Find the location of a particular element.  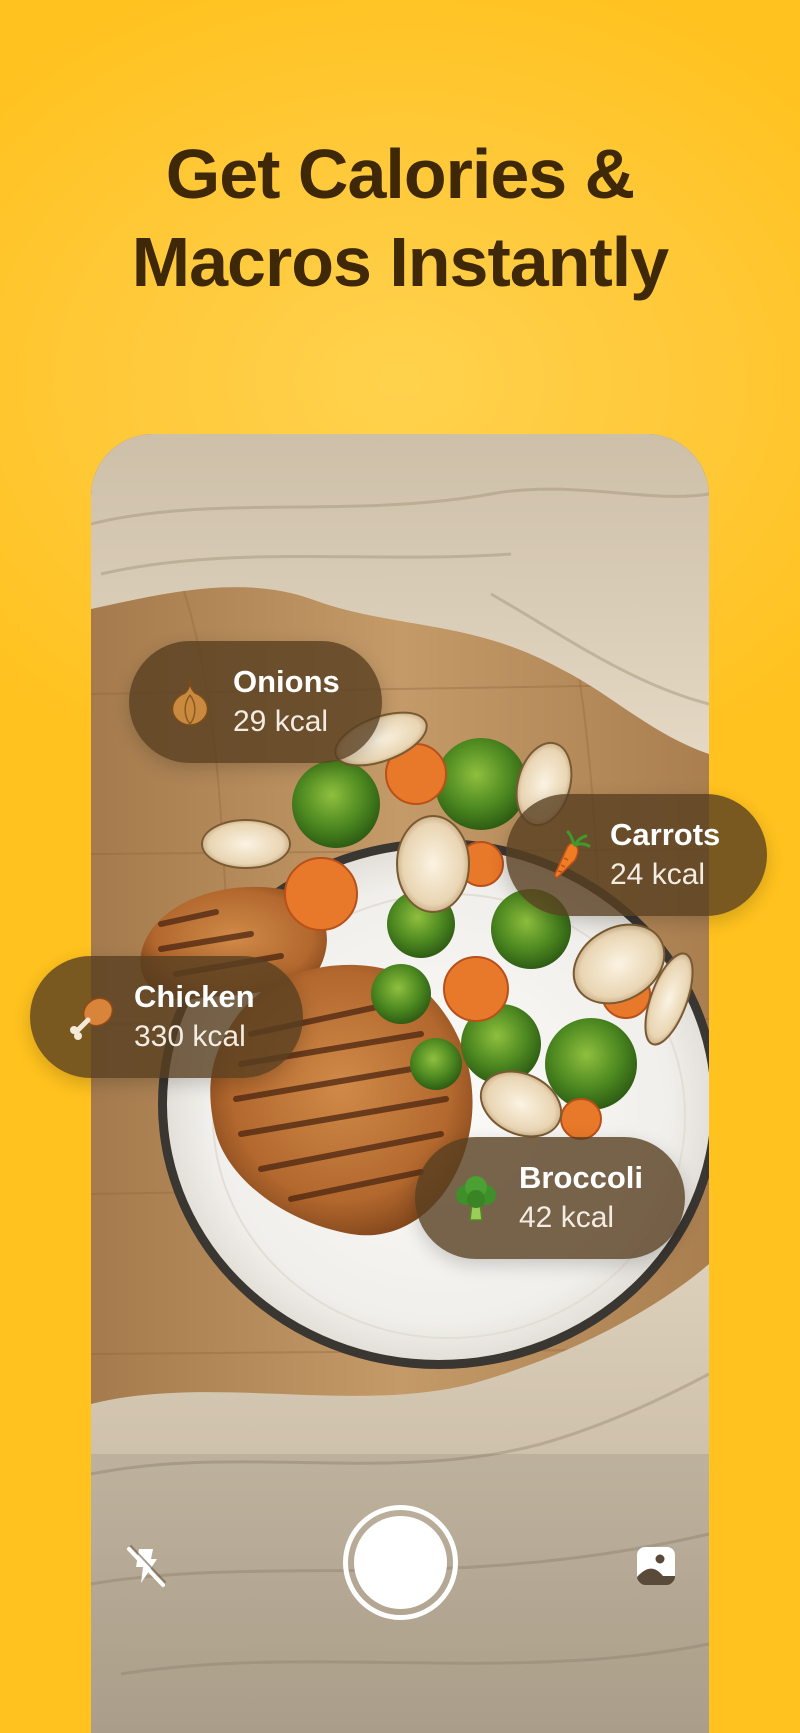

carrot-icon is located at coordinates (572, 854).